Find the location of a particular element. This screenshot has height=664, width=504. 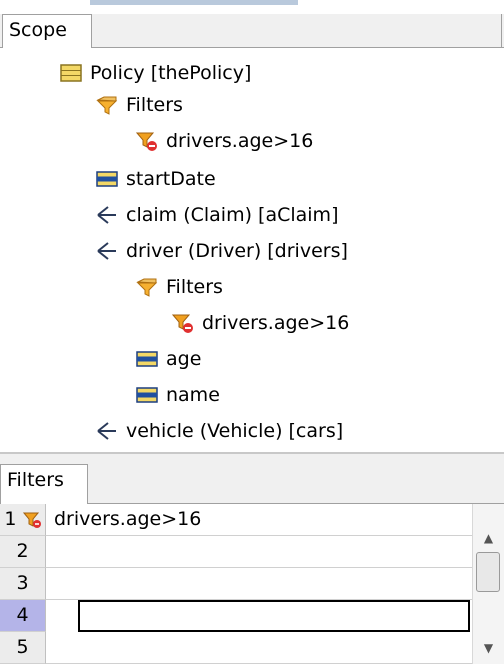

row-number: 5 is located at coordinates (23, 648).